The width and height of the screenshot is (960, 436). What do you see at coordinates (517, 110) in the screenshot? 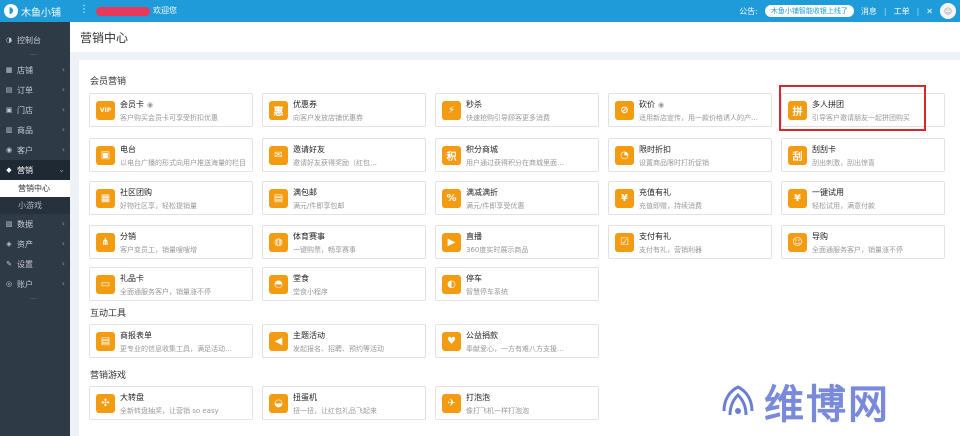
I see `marketing-card: ⚡ 秒杀 快速抢购引导顾客更多消费` at bounding box center [517, 110].